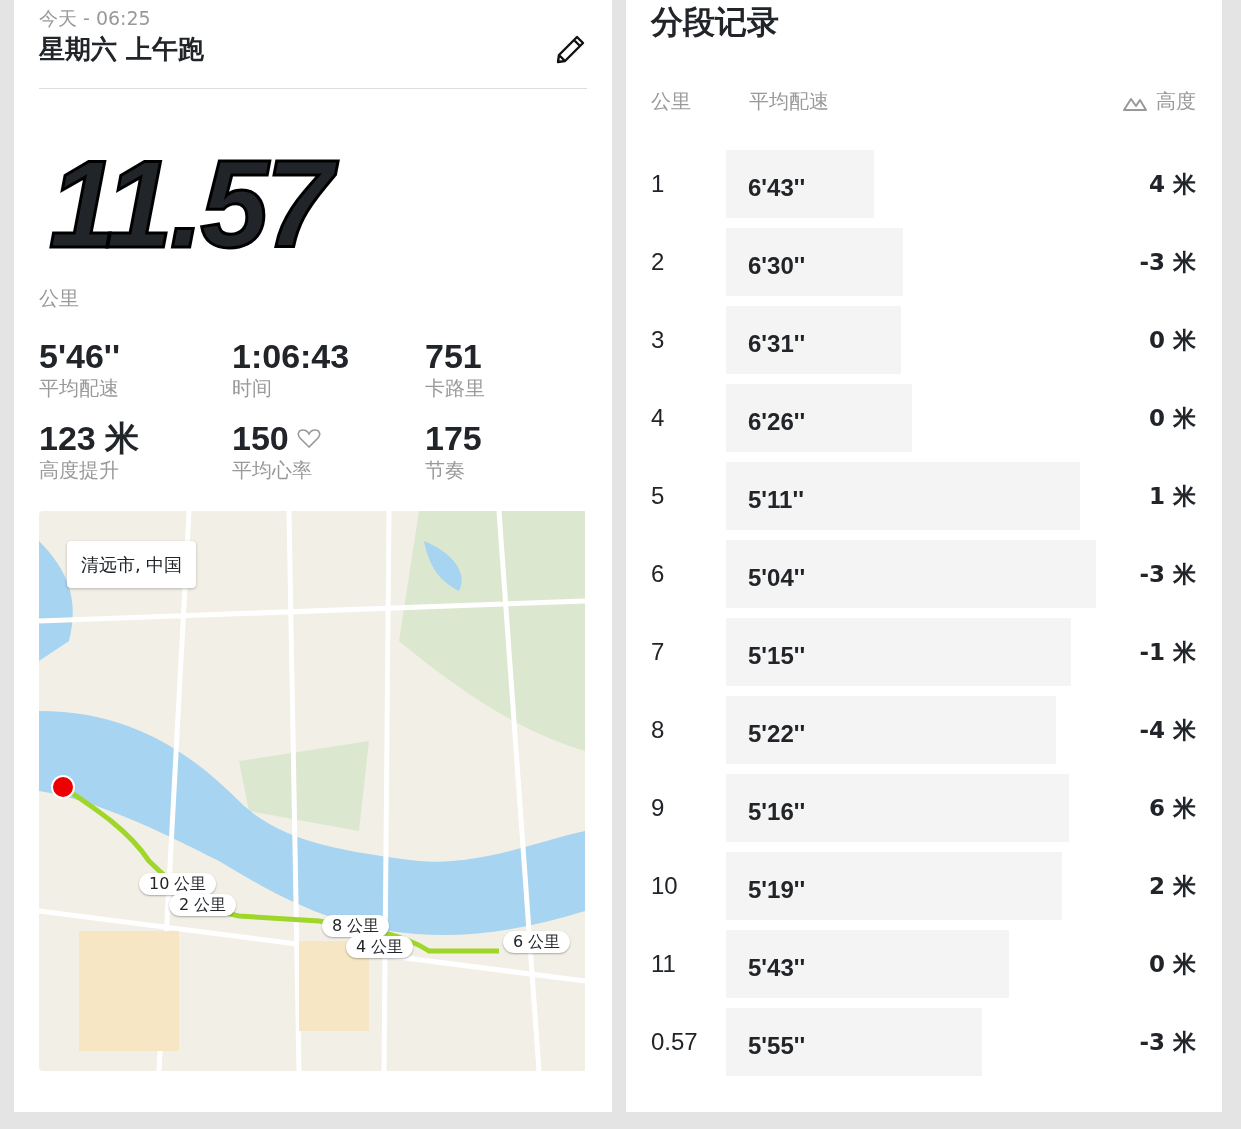 Image resolution: width=1241 pixels, height=1129 pixels. Describe the element at coordinates (658, 340) in the screenshot. I see `split-km: 3` at that location.